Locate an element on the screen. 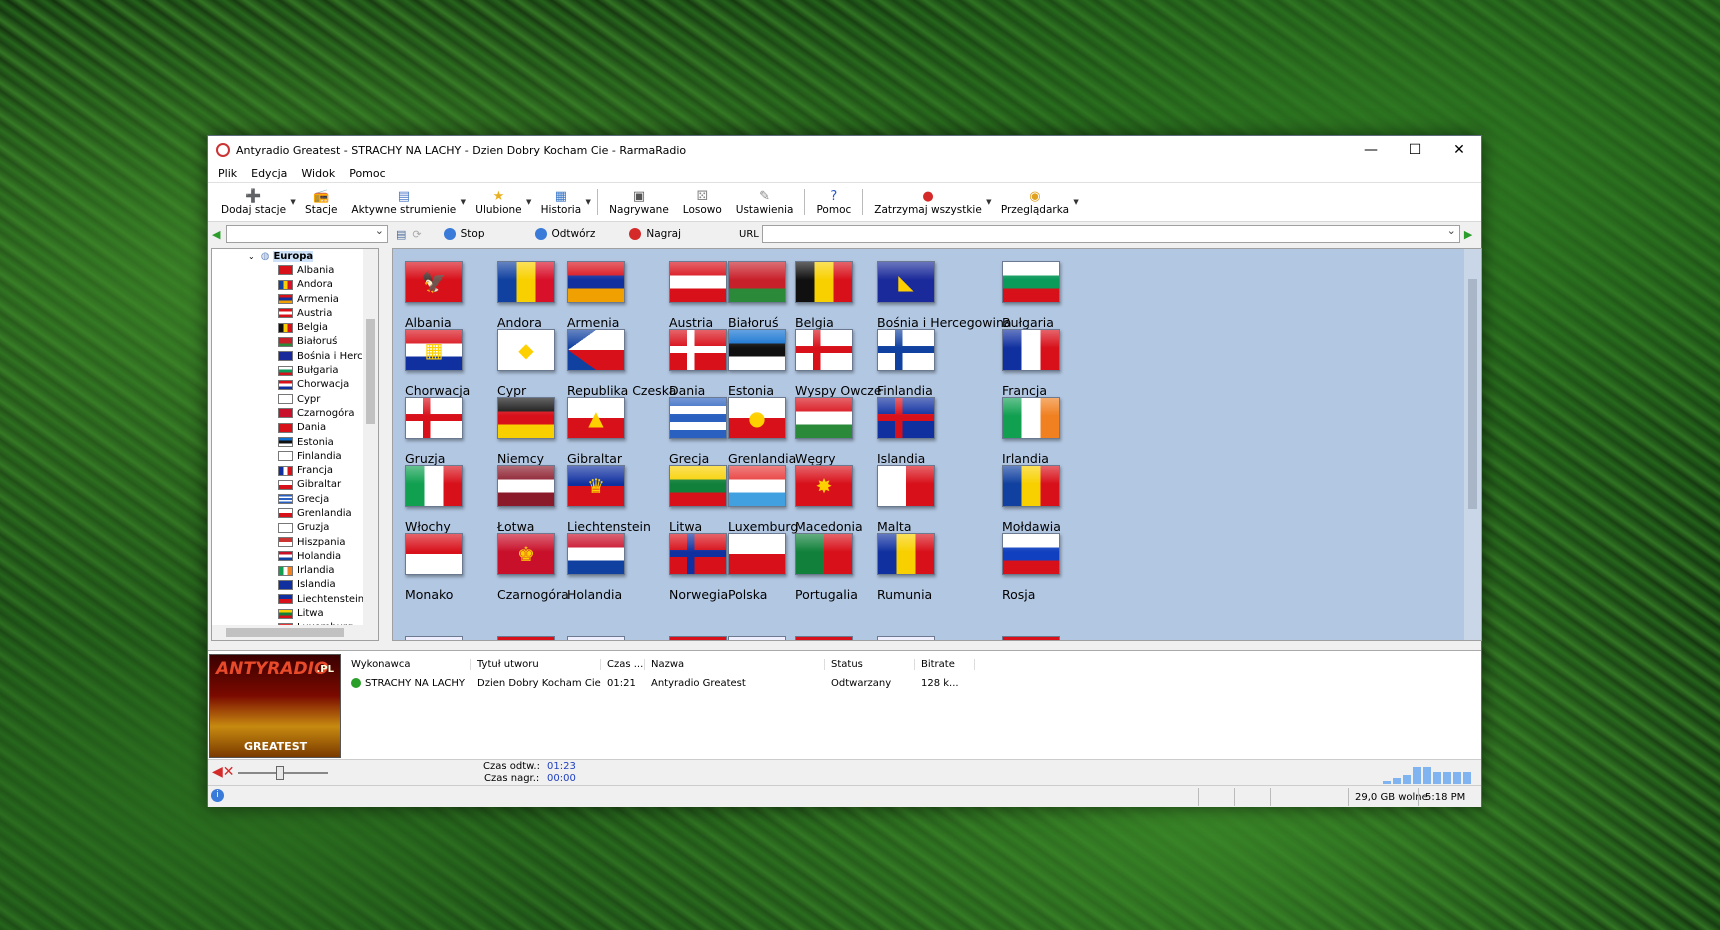 The width and height of the screenshot is (1720, 930). refresh-icon: ⟳ is located at coordinates (416, 234).